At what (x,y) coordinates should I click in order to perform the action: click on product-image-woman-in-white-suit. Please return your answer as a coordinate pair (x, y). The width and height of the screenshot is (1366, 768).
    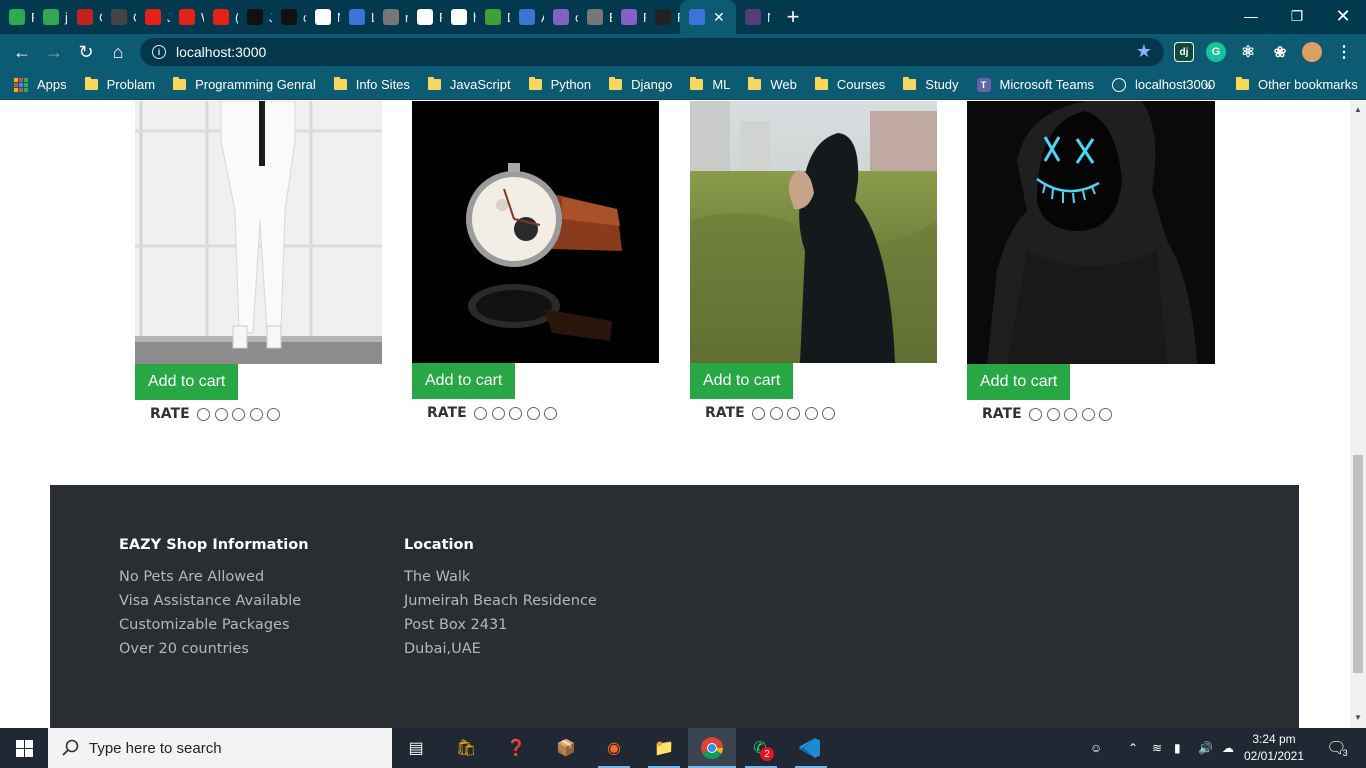
    Looking at the image, I should click on (258, 232).